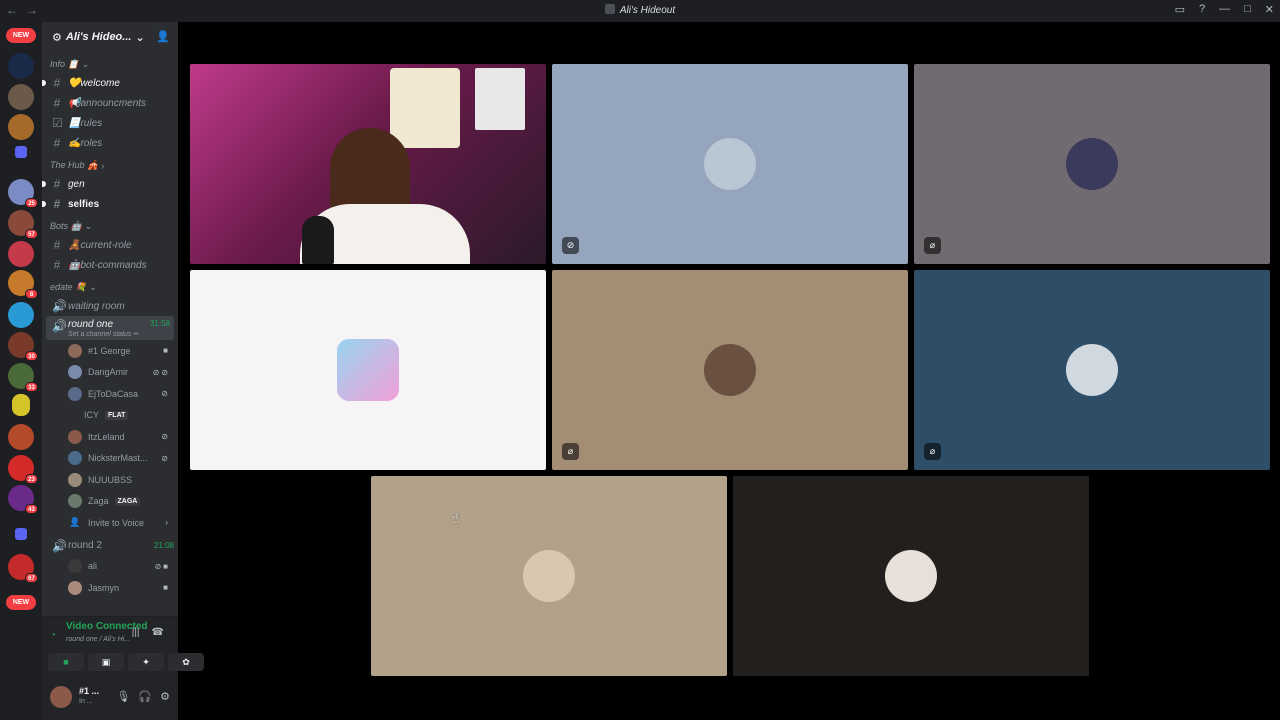 The height and width of the screenshot is (720, 1280). I want to click on inbox-icon: ▭, so click(1180, 9).